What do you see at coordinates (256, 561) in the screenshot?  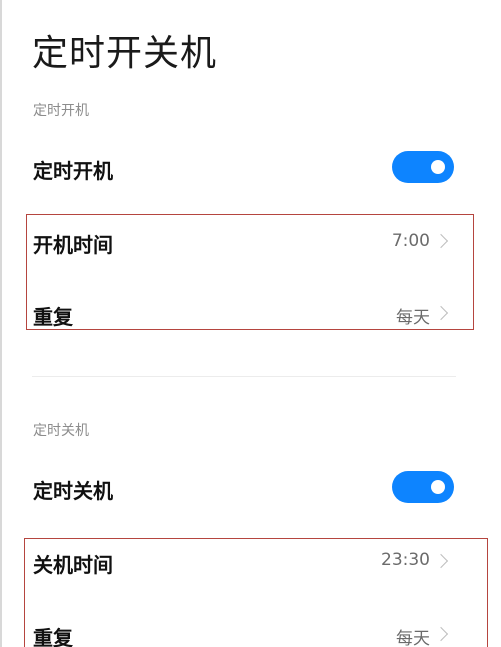 I see `power-off-time-row: 关机时间 23:30` at bounding box center [256, 561].